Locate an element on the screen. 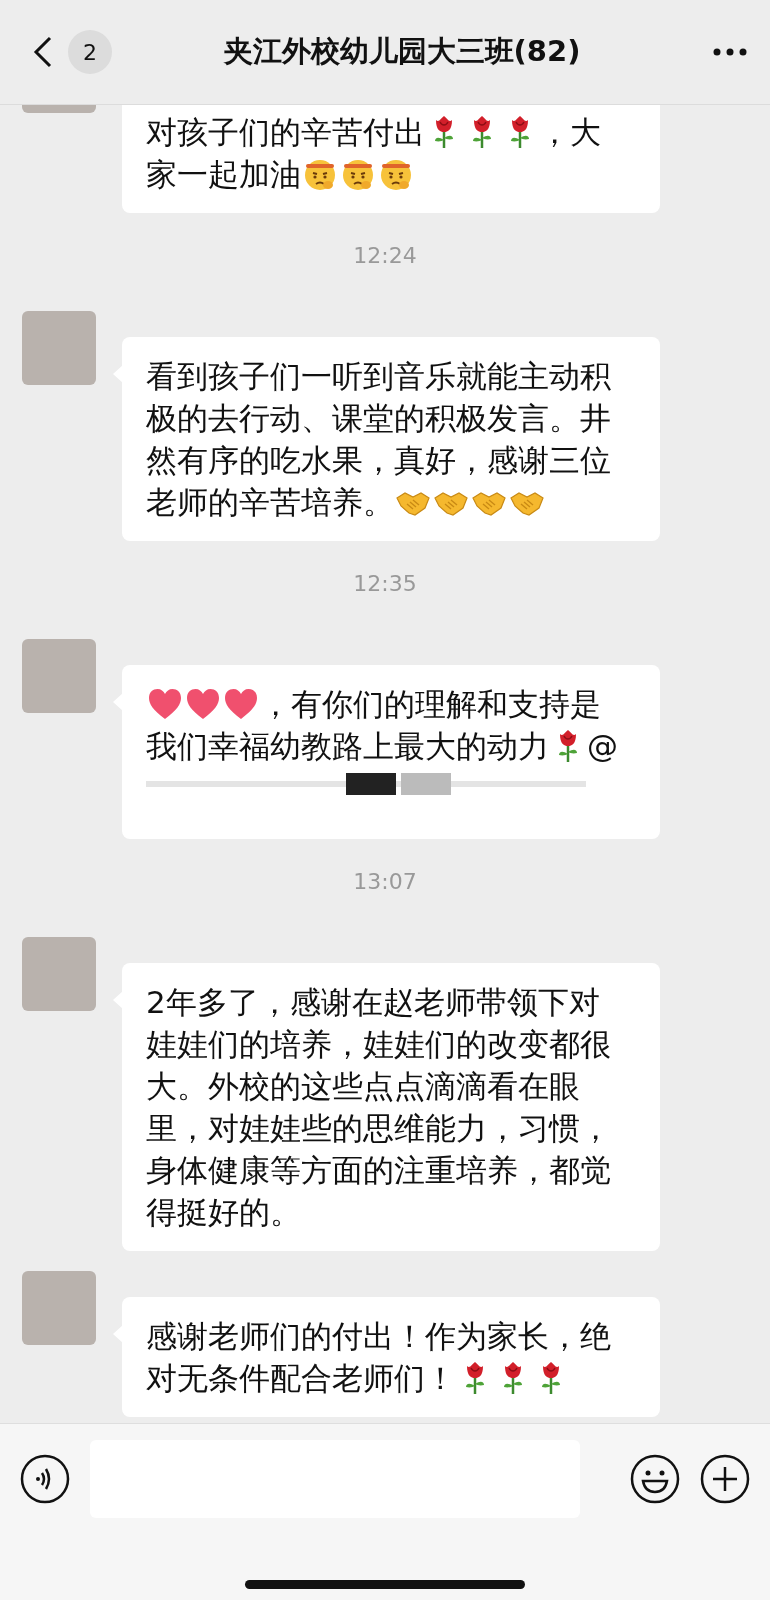  voice-icon is located at coordinates (45, 1479).